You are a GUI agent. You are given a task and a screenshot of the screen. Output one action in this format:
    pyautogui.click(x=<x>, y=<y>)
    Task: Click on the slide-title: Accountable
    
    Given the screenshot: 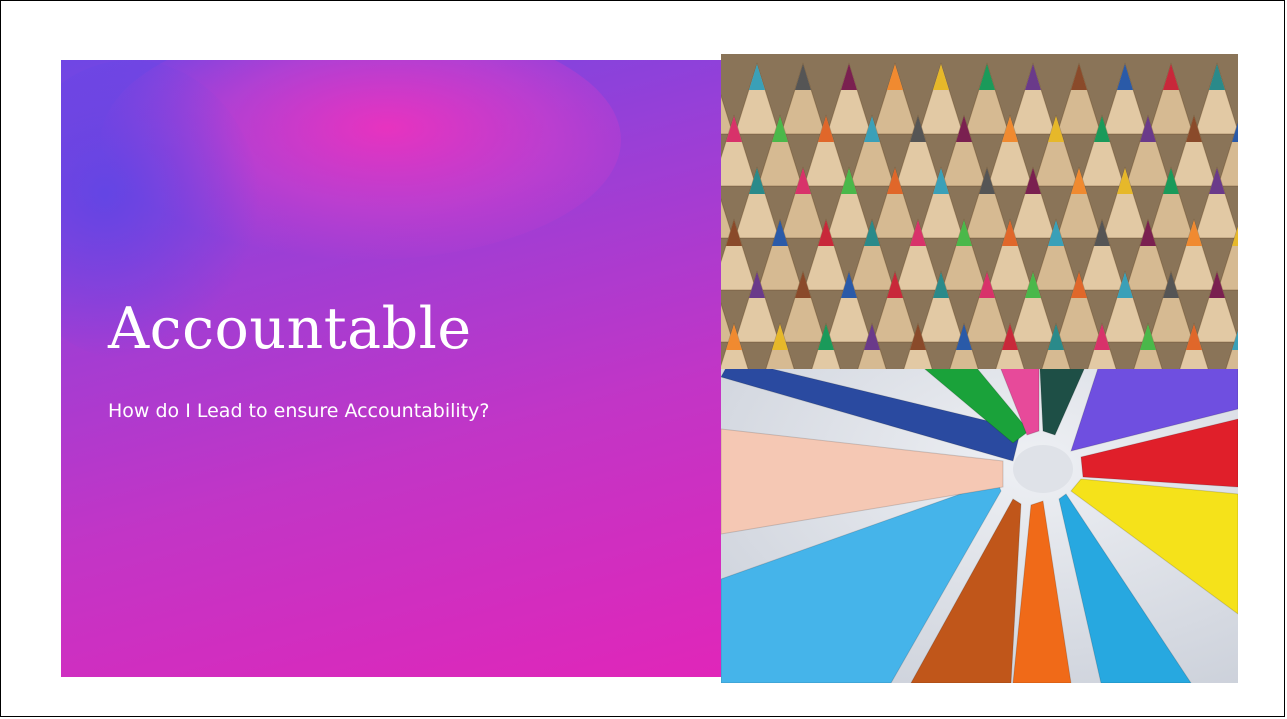 What is the action you would take?
    pyautogui.click(x=290, y=329)
    